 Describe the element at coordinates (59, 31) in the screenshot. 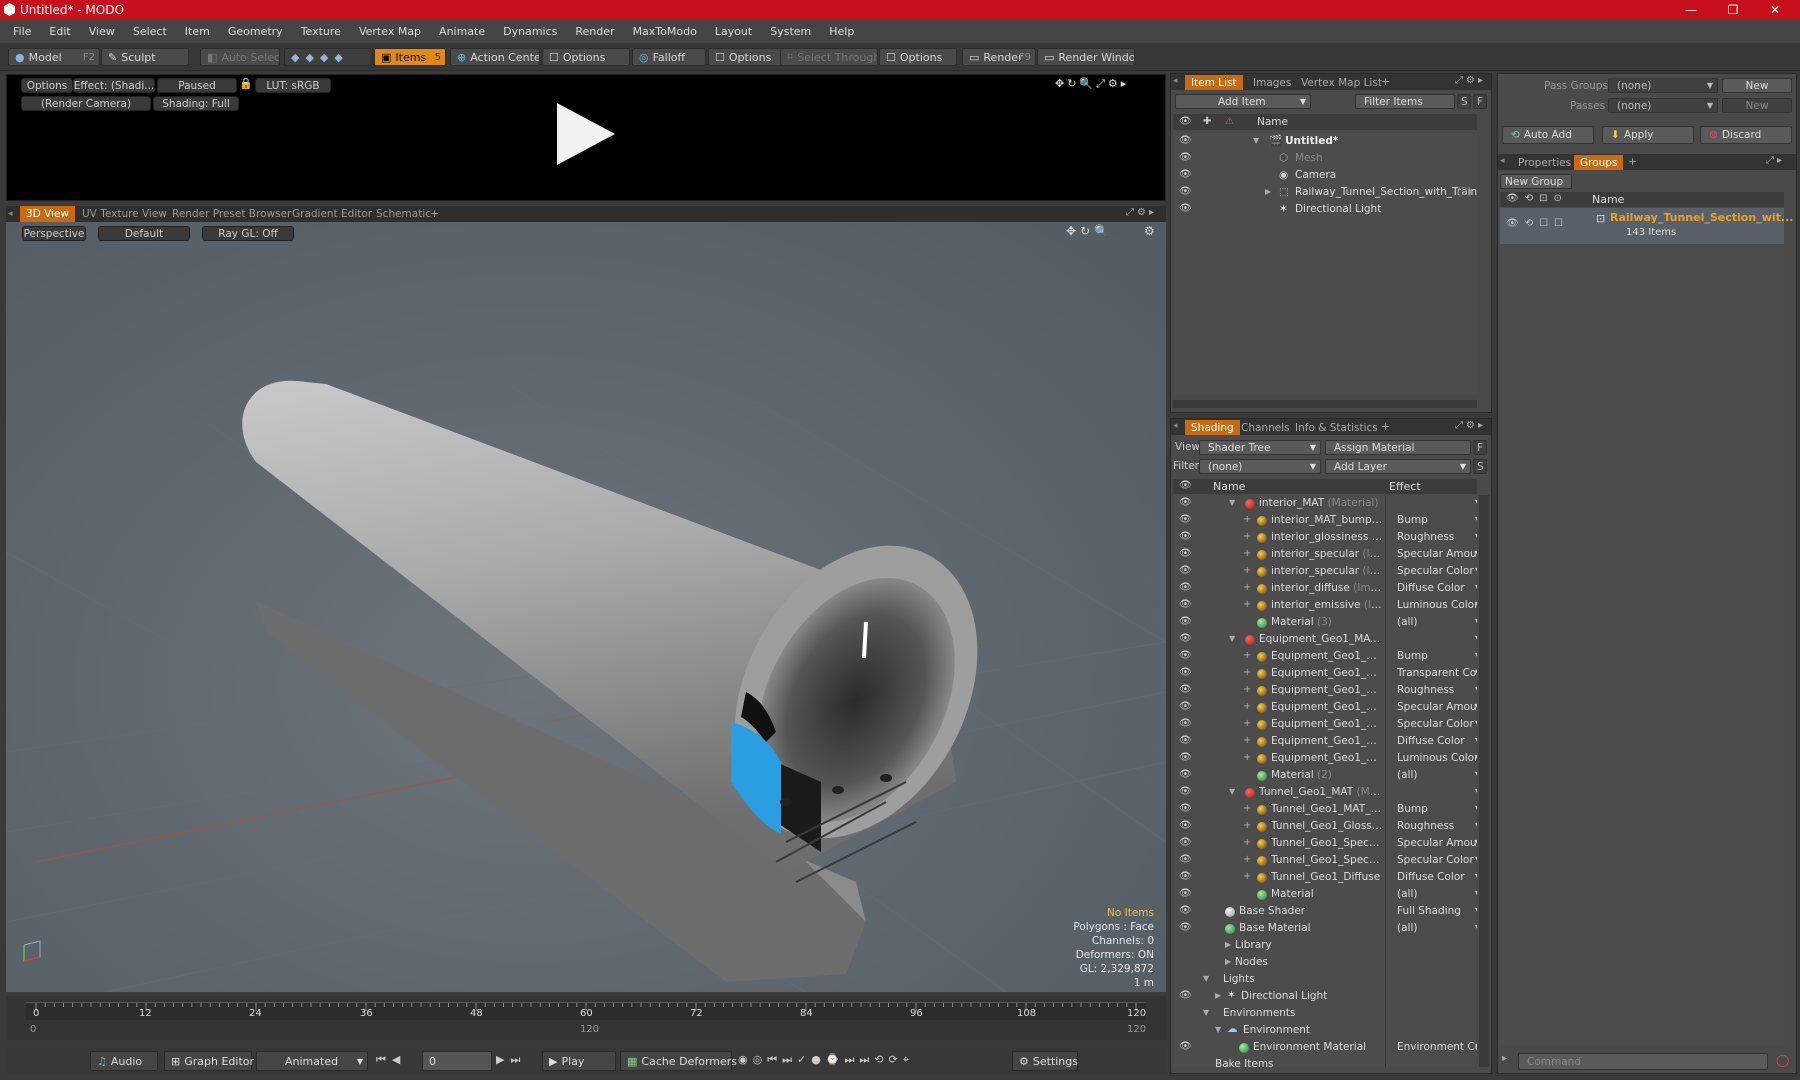

I see `menu-edit: Edit` at that location.